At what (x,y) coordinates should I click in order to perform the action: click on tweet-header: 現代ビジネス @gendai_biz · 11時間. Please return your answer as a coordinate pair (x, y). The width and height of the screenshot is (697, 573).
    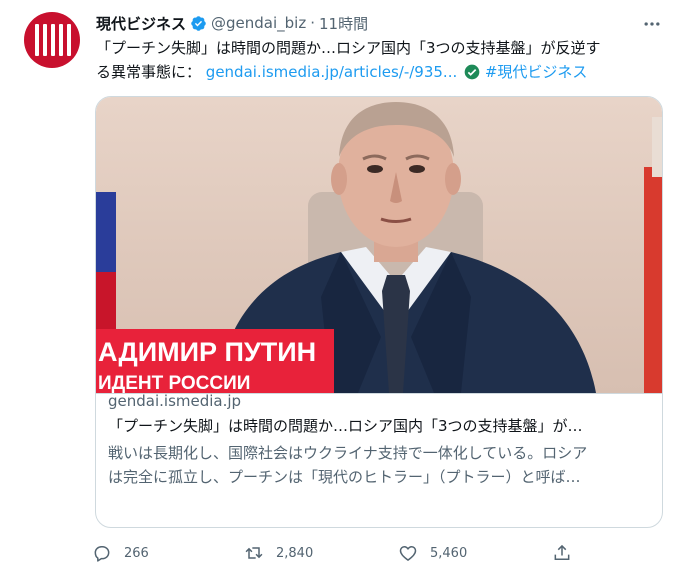
    Looking at the image, I should click on (232, 23).